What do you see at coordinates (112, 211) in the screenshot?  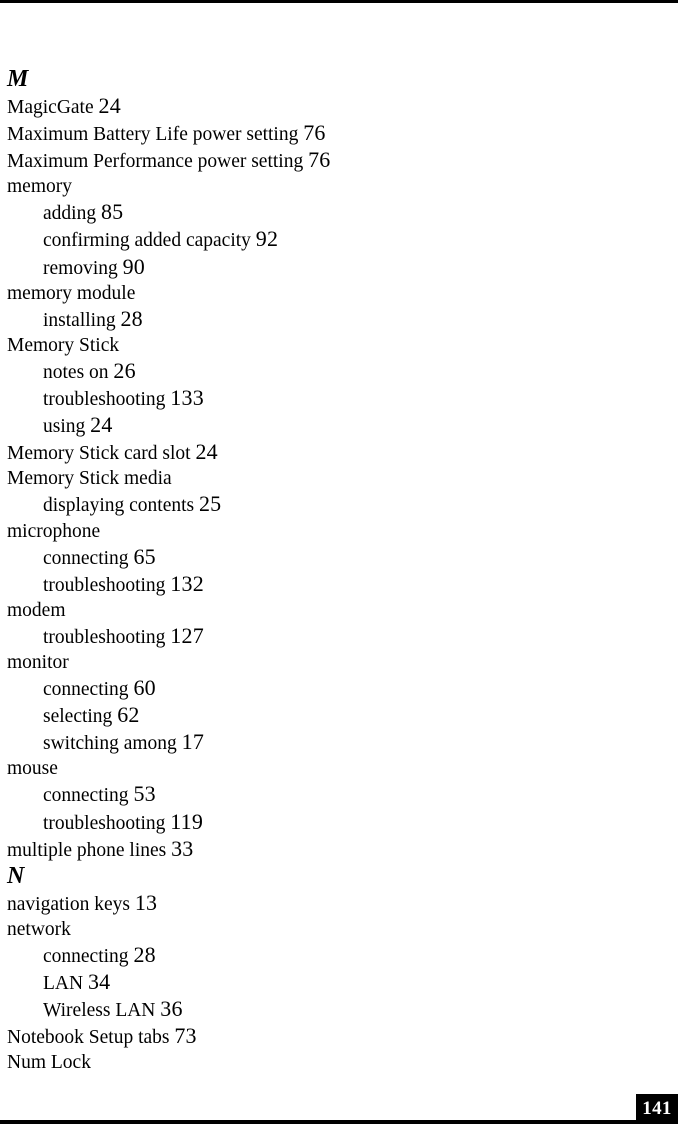 I see `index-entry-page-number: 85` at bounding box center [112, 211].